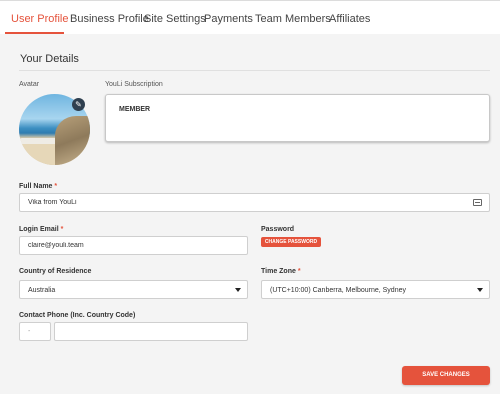 The width and height of the screenshot is (500, 394). I want to click on timezone-label: Time Zone *, so click(281, 271).